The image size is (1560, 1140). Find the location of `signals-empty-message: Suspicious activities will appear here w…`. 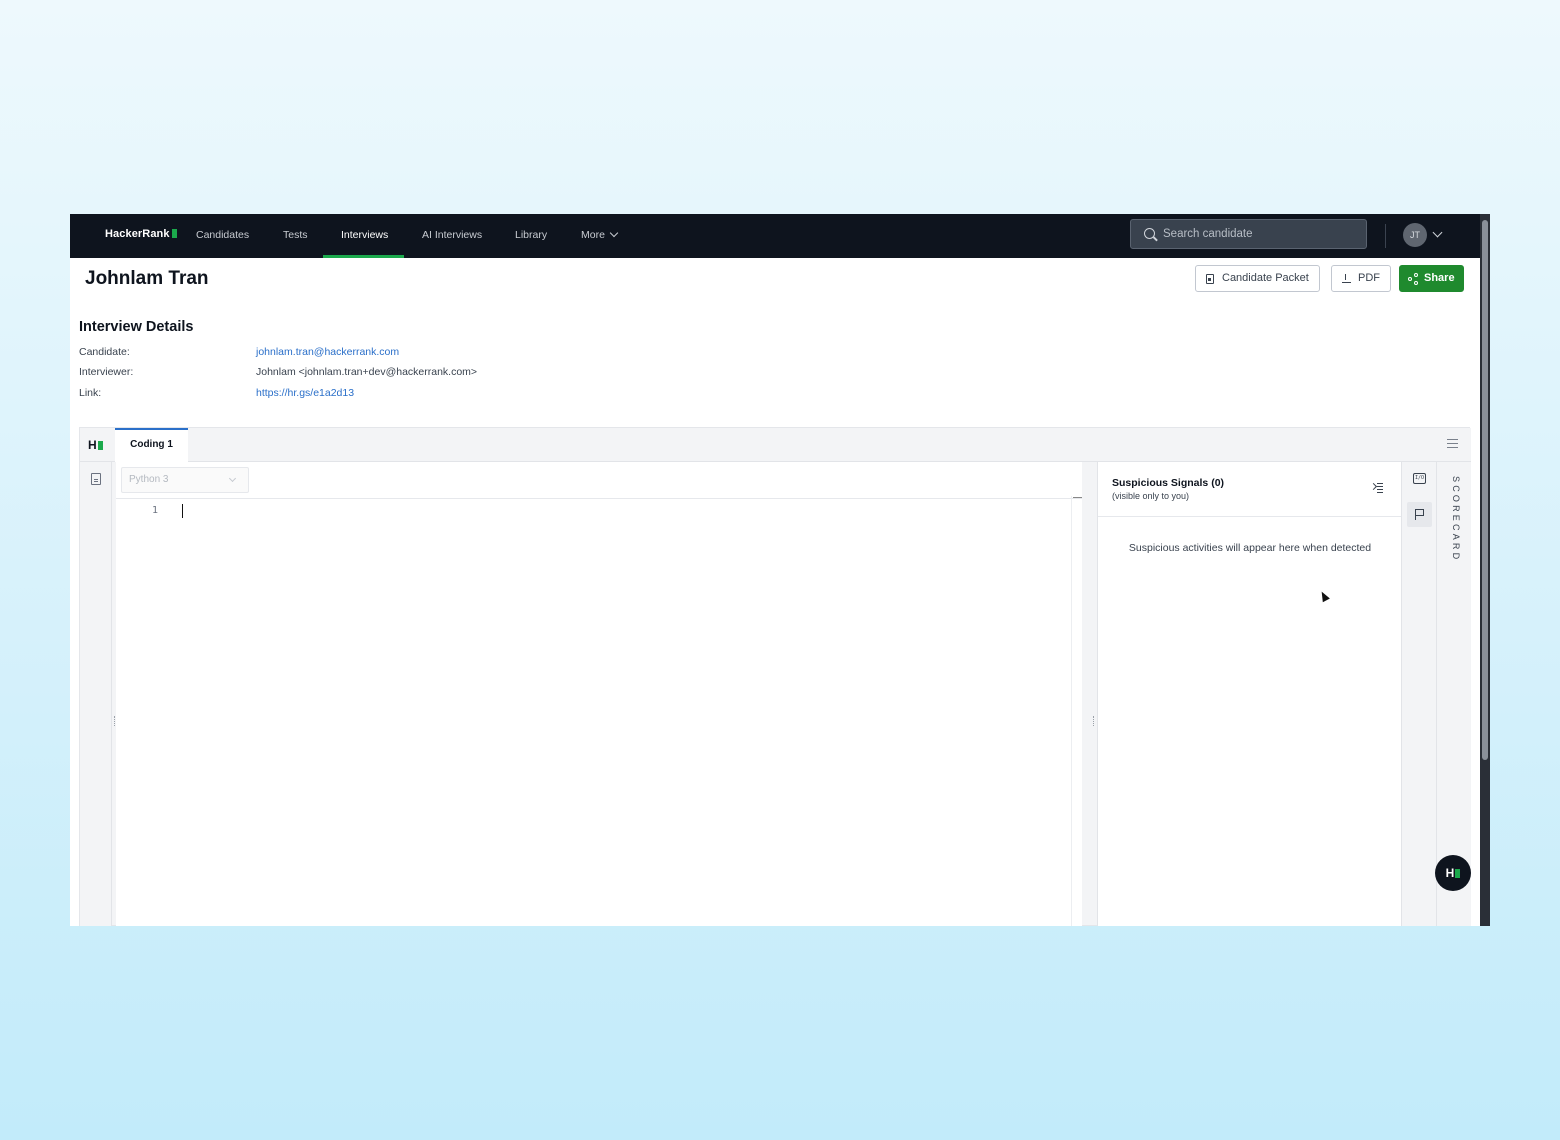

signals-empty-message: Suspicious activities will appear here w… is located at coordinates (1250, 548).